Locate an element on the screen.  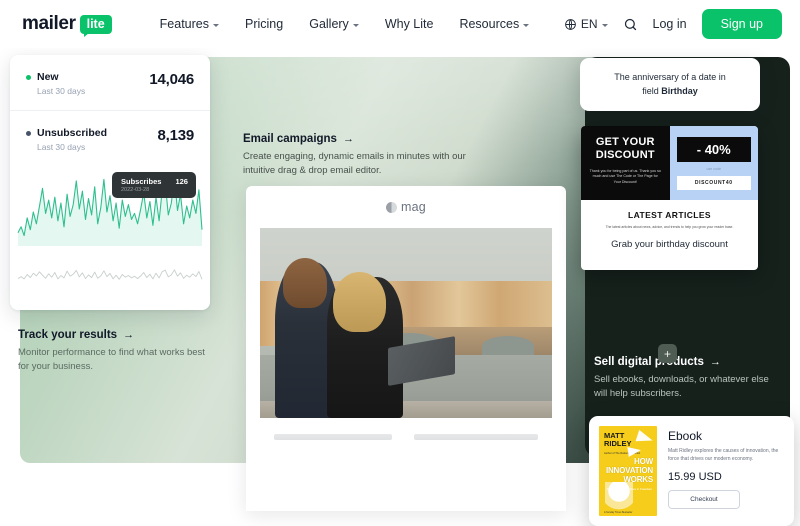
mag-logo-icon is located at coordinates (392, 207).